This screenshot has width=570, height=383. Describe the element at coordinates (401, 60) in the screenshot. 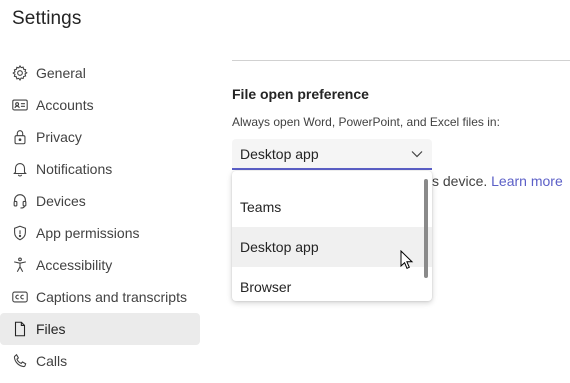

I see `section-divider` at that location.